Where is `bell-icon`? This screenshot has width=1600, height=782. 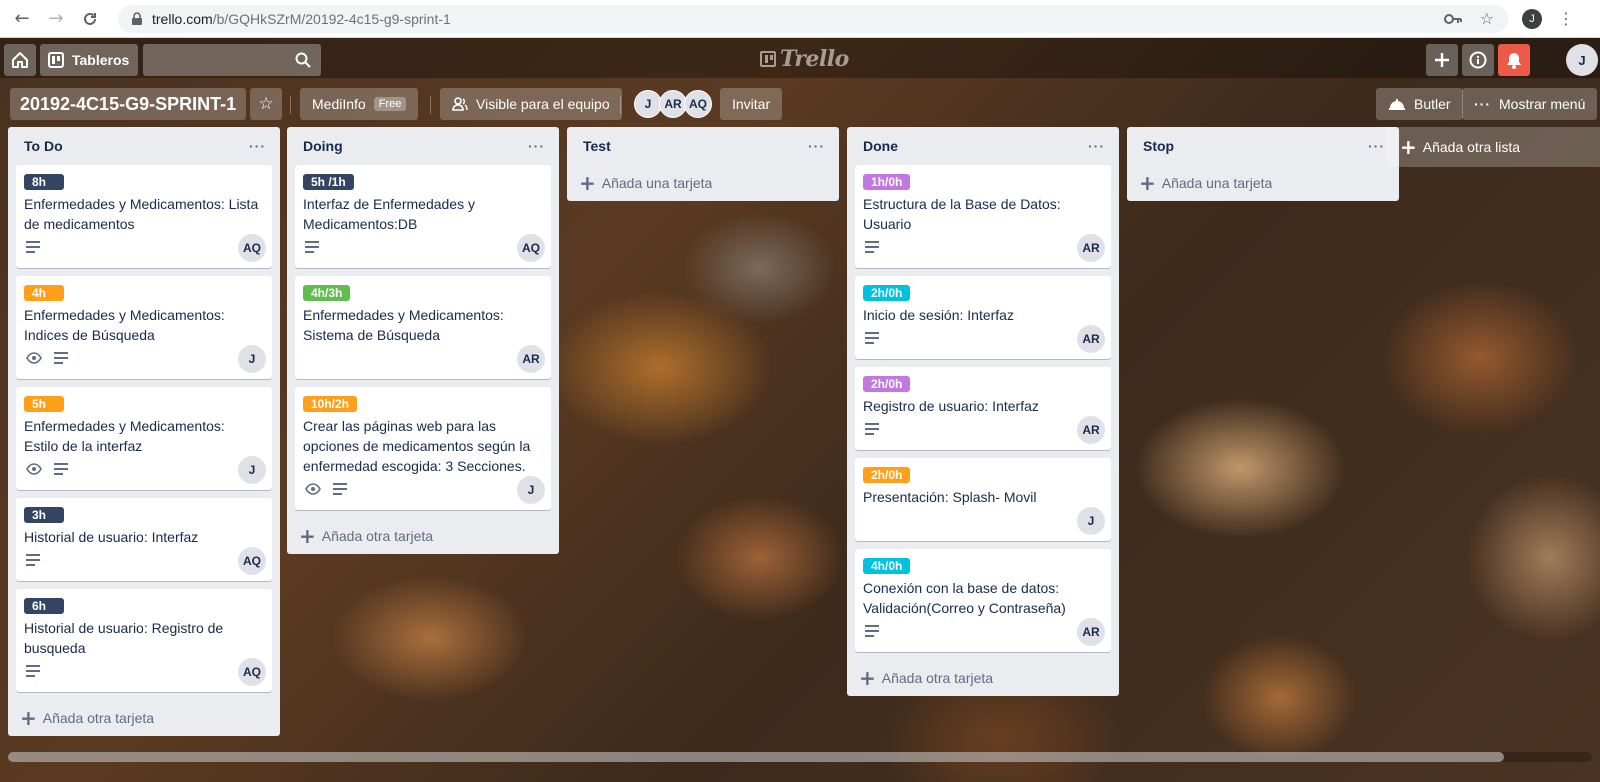 bell-icon is located at coordinates (1514, 61).